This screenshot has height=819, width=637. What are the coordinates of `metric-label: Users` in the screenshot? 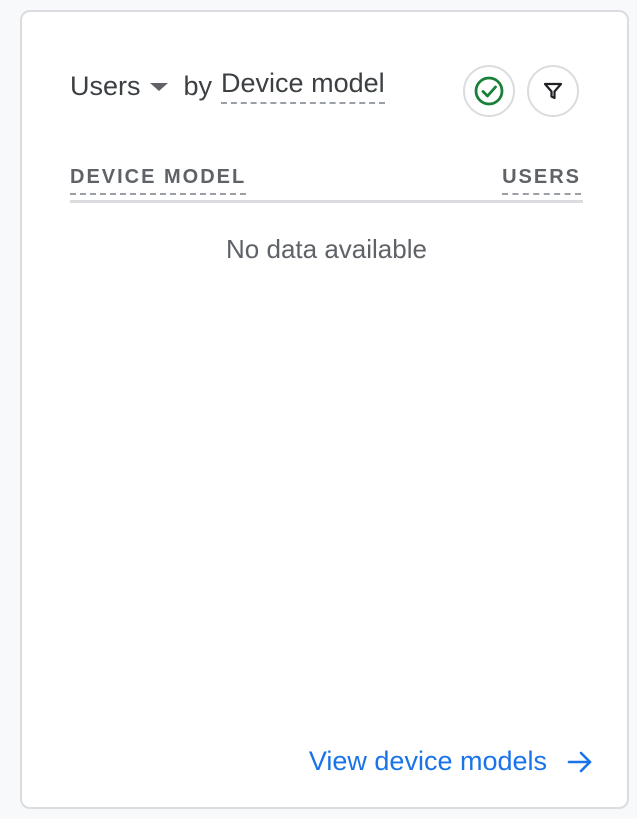 It's located at (105, 85).